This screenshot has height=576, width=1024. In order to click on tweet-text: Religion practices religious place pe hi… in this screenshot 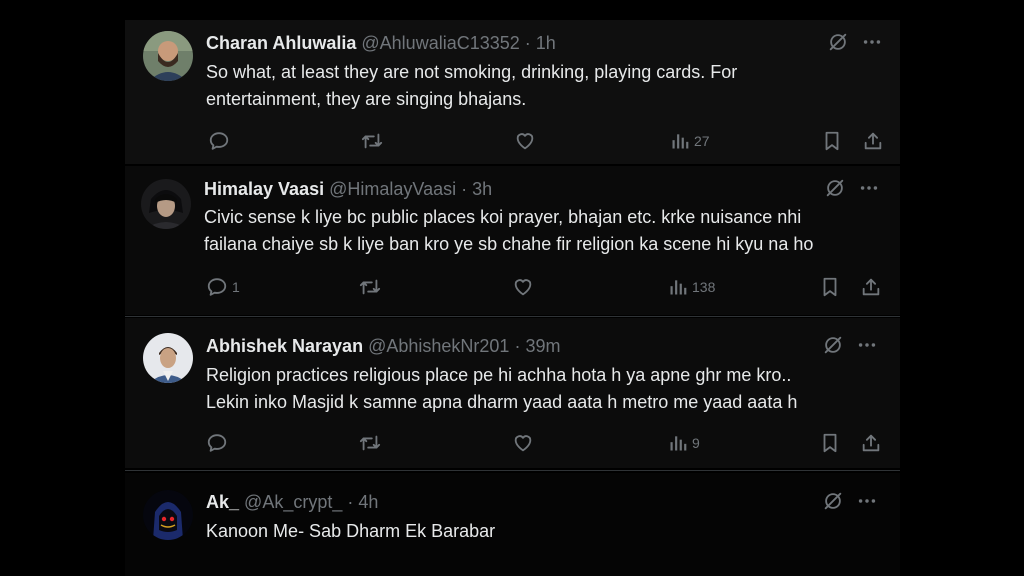, I will do `click(501, 389)`.